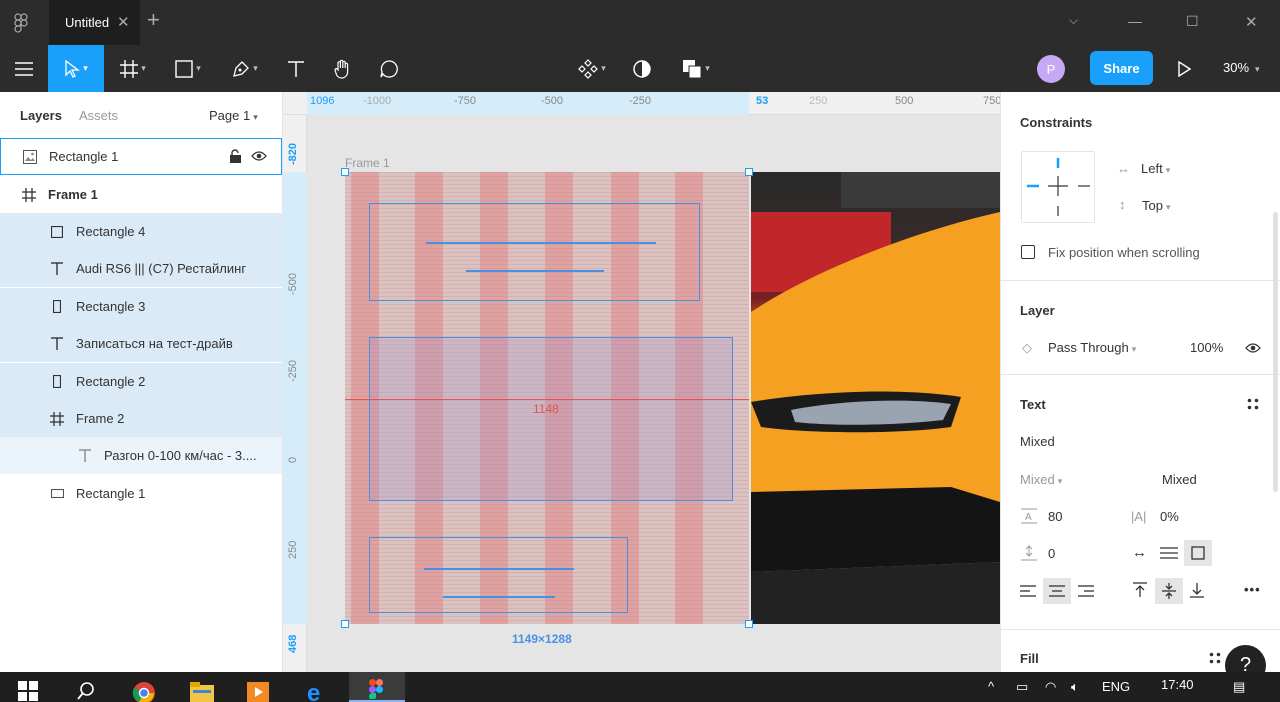 The width and height of the screenshot is (1280, 702). Describe the element at coordinates (1057, 591) in the screenshot. I see `align-center-button` at that location.